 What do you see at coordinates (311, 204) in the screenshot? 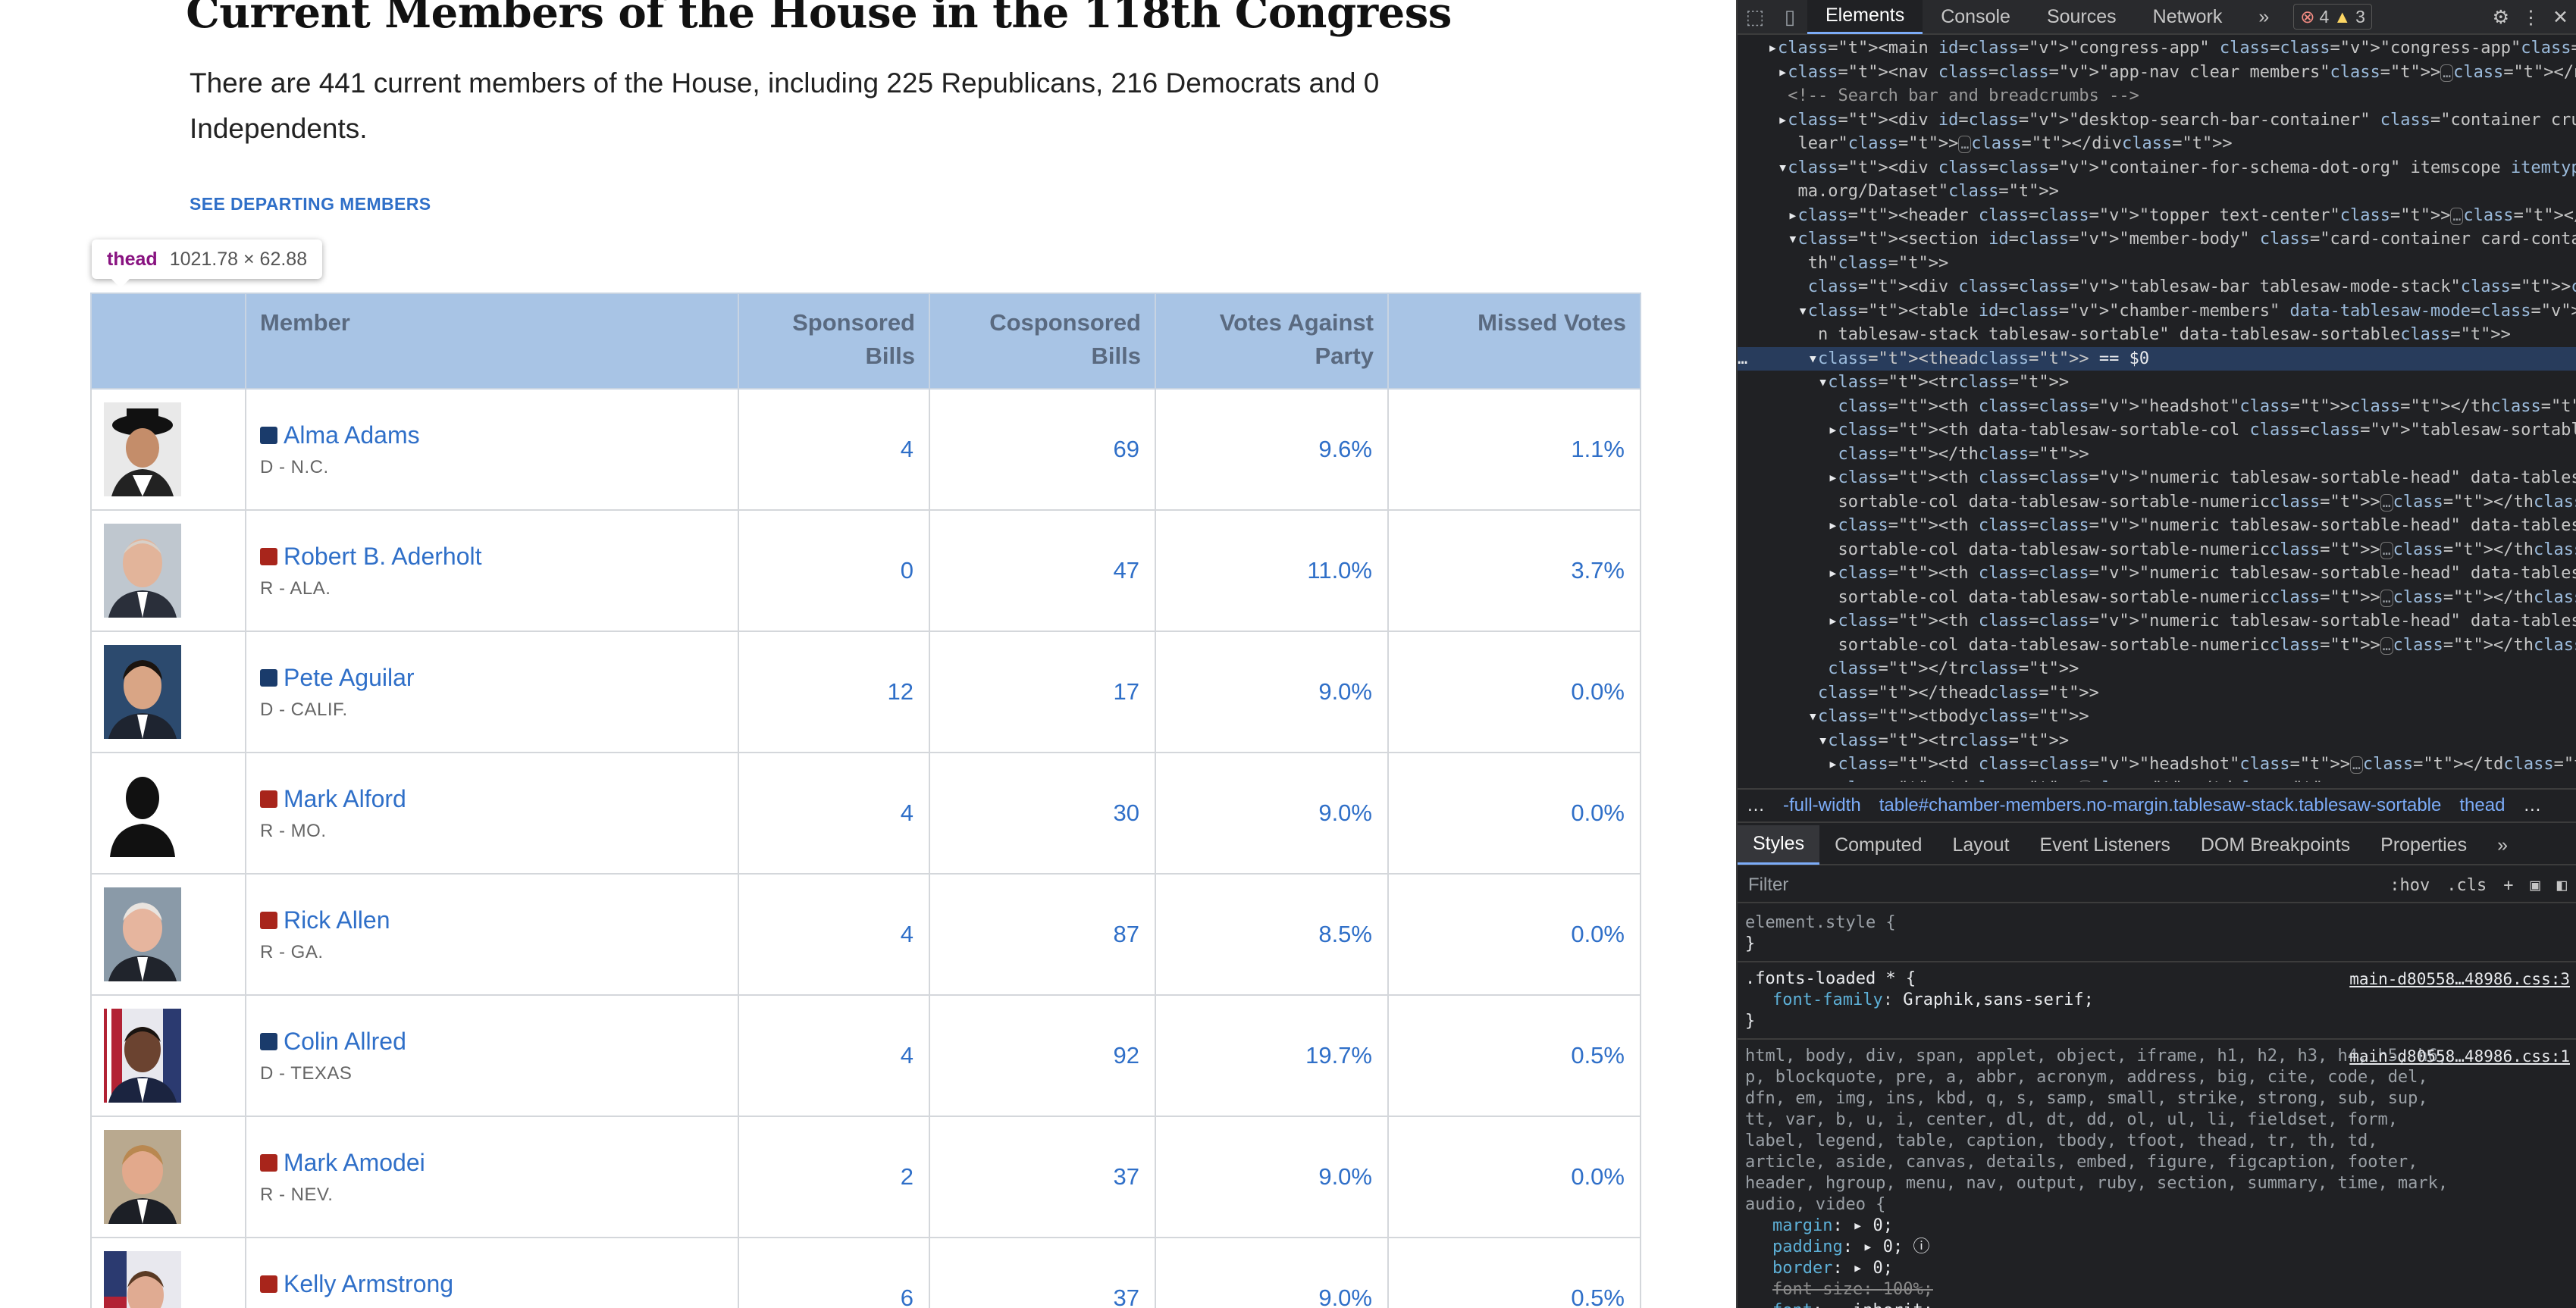
I see `see-departing-members-link: SEE DEPARTING MEMBERS` at bounding box center [311, 204].